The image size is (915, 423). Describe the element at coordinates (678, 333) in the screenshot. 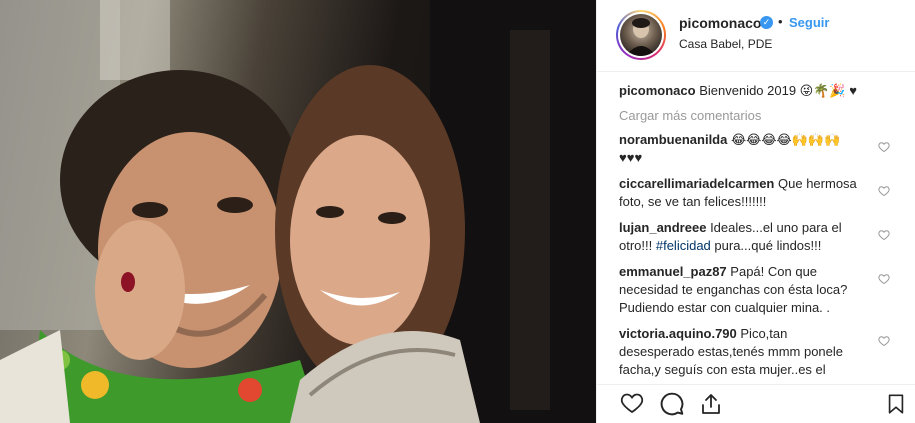

I see `comment-username: victoria.aquino.790` at that location.